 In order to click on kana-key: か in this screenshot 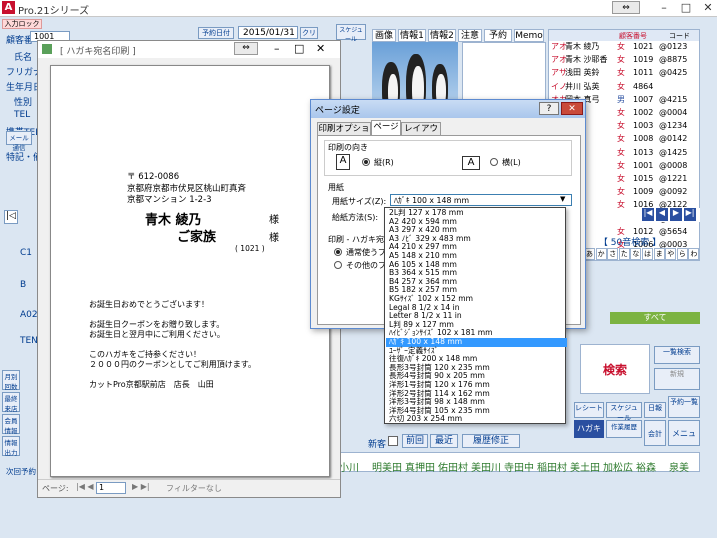, I will do `click(601, 254)`.